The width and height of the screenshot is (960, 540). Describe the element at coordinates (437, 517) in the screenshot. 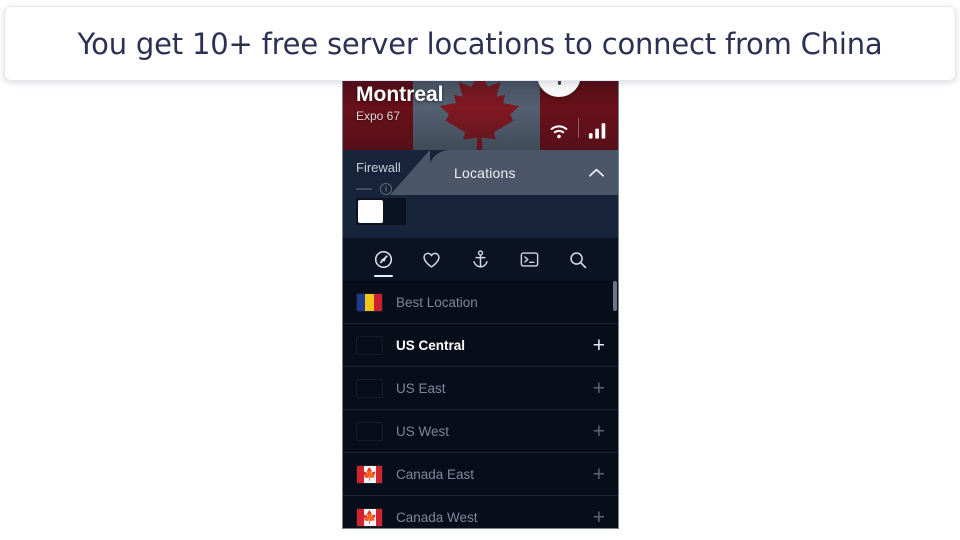

I see `server-name: Canada West` at that location.